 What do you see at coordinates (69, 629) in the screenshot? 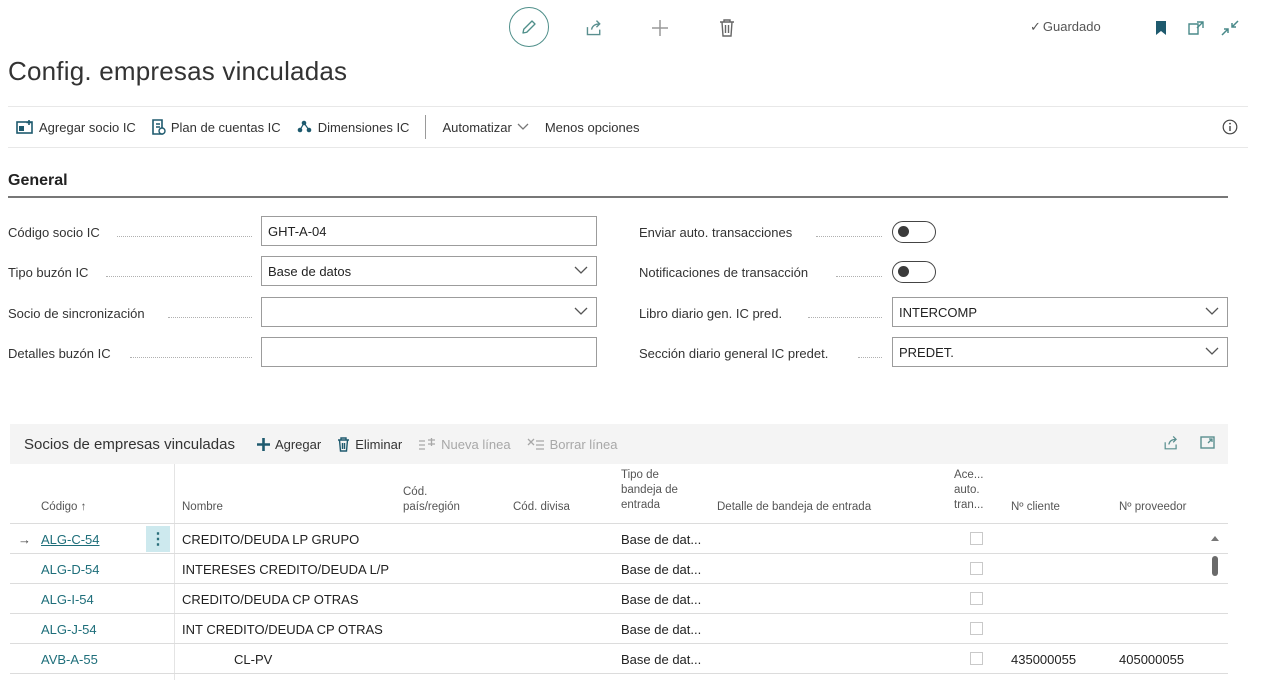
I see `row-code-link: ALG-J-54` at bounding box center [69, 629].